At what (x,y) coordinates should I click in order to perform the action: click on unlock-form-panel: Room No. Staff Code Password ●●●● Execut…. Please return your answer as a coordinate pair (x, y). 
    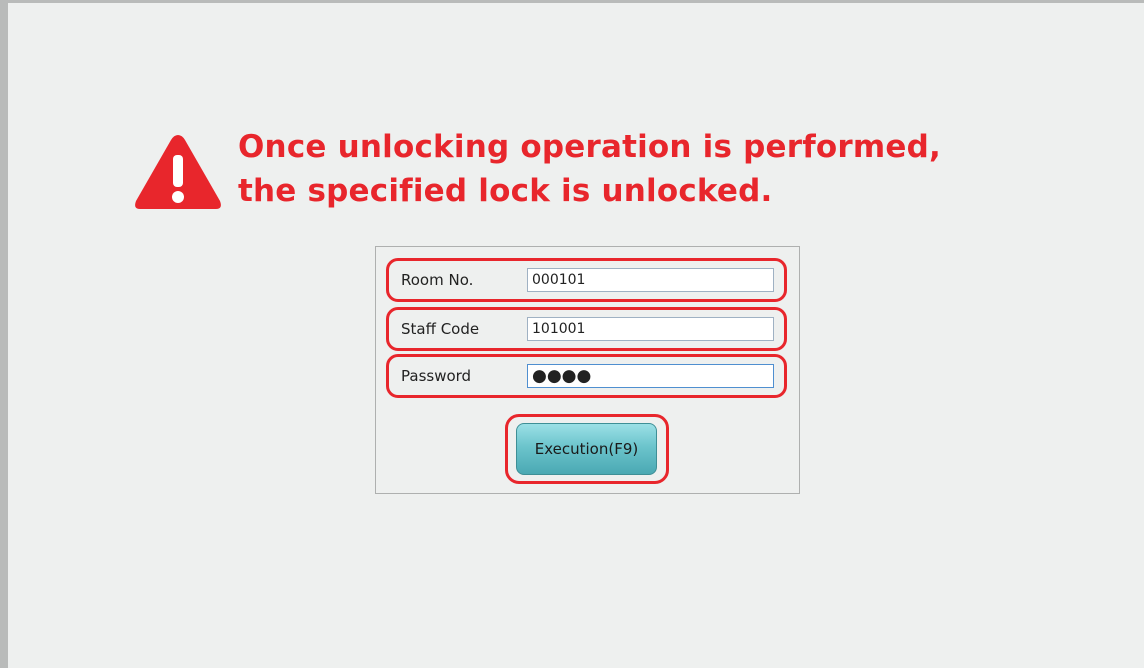
    Looking at the image, I should click on (587, 370).